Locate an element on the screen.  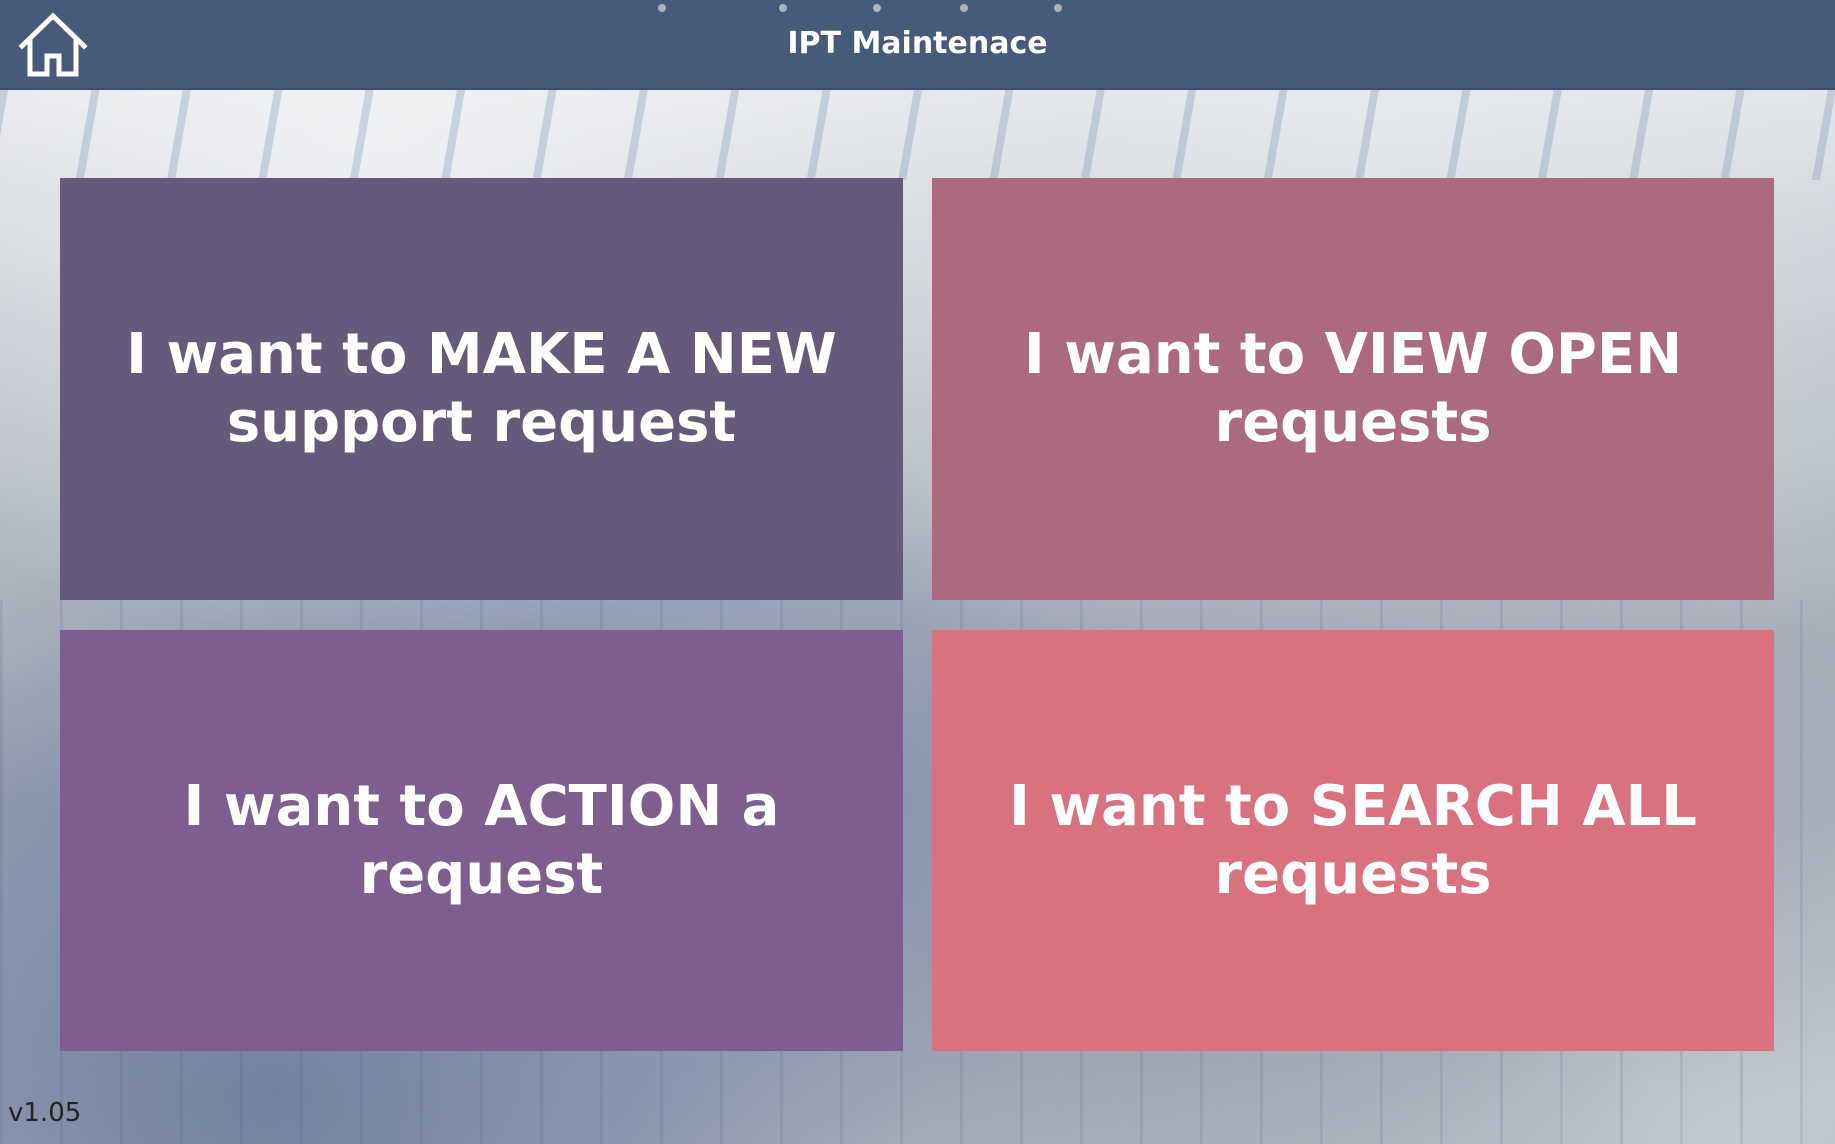
app-title: IPT Maintenace is located at coordinates (917, 43).